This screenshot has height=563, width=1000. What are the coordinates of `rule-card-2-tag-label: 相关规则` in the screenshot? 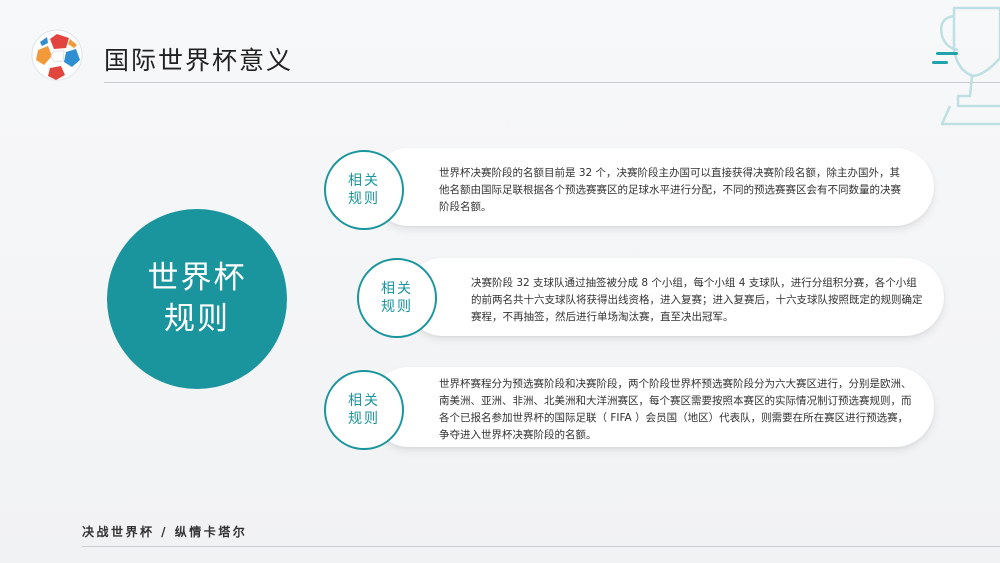 It's located at (397, 298).